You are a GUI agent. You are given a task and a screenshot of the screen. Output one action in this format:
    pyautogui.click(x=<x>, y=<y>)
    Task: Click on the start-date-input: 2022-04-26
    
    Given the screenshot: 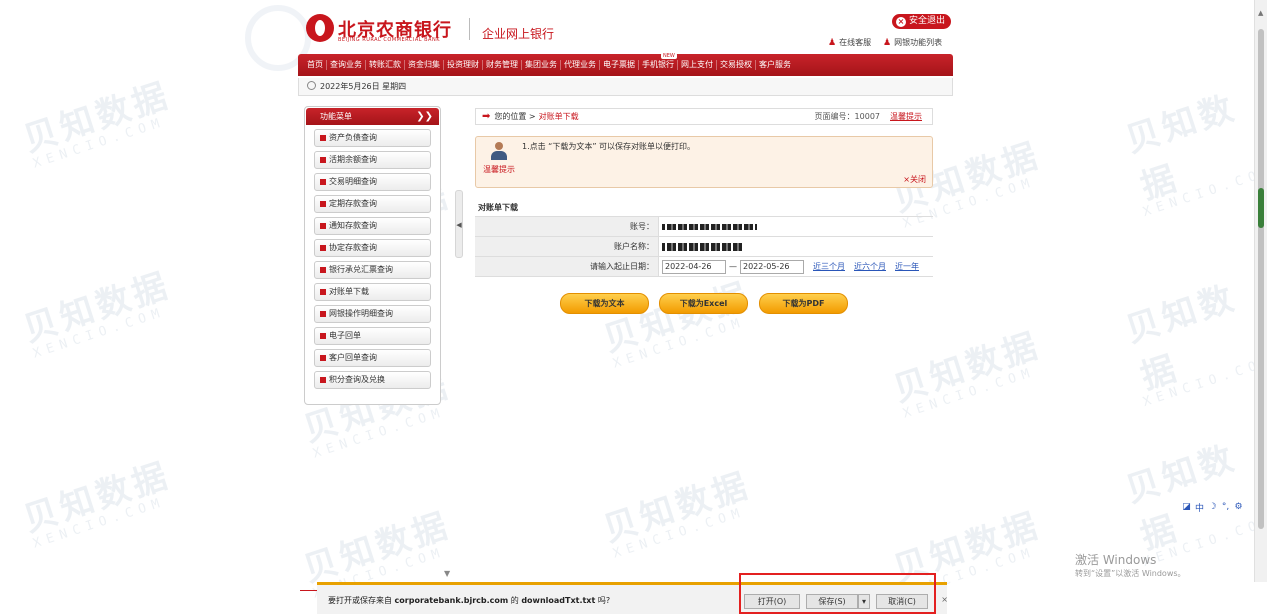 What is the action you would take?
    pyautogui.click(x=694, y=266)
    